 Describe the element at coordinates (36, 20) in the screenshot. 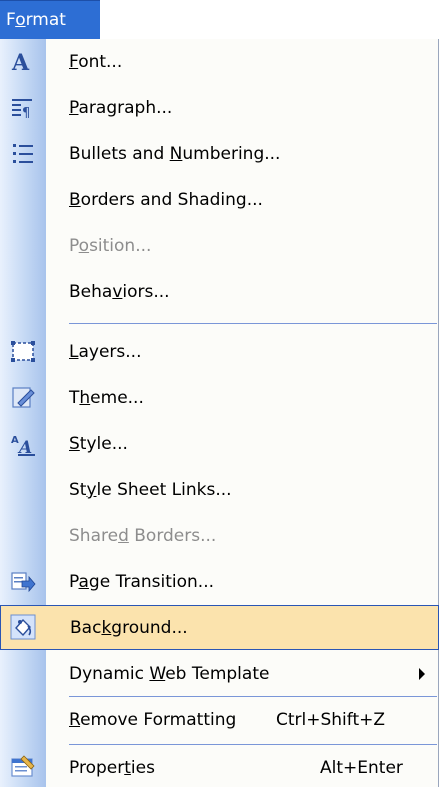

I see `menu-format-label: Format` at that location.